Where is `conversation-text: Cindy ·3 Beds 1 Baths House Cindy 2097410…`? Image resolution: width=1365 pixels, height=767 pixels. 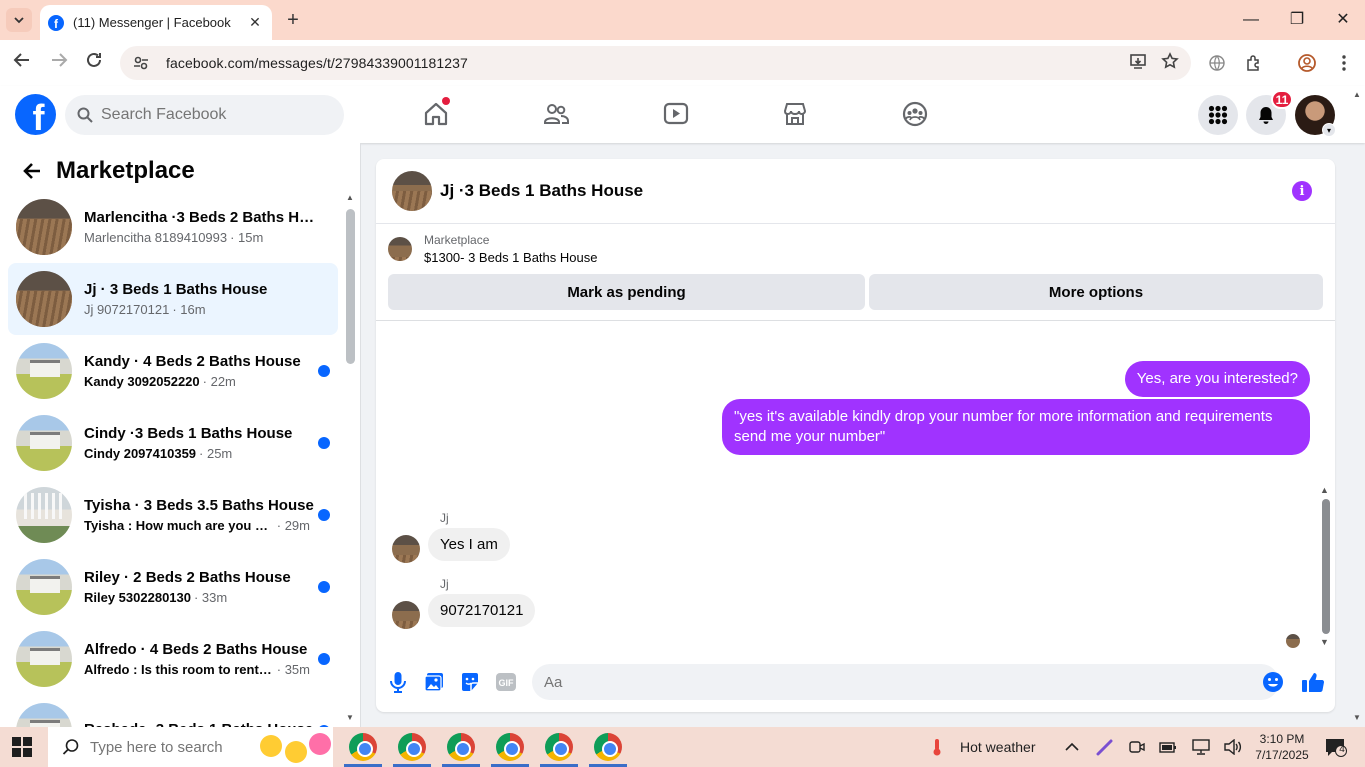 conversation-text: Cindy ·3 Beds 1 Baths House Cindy 2097410… is located at coordinates (211, 443).